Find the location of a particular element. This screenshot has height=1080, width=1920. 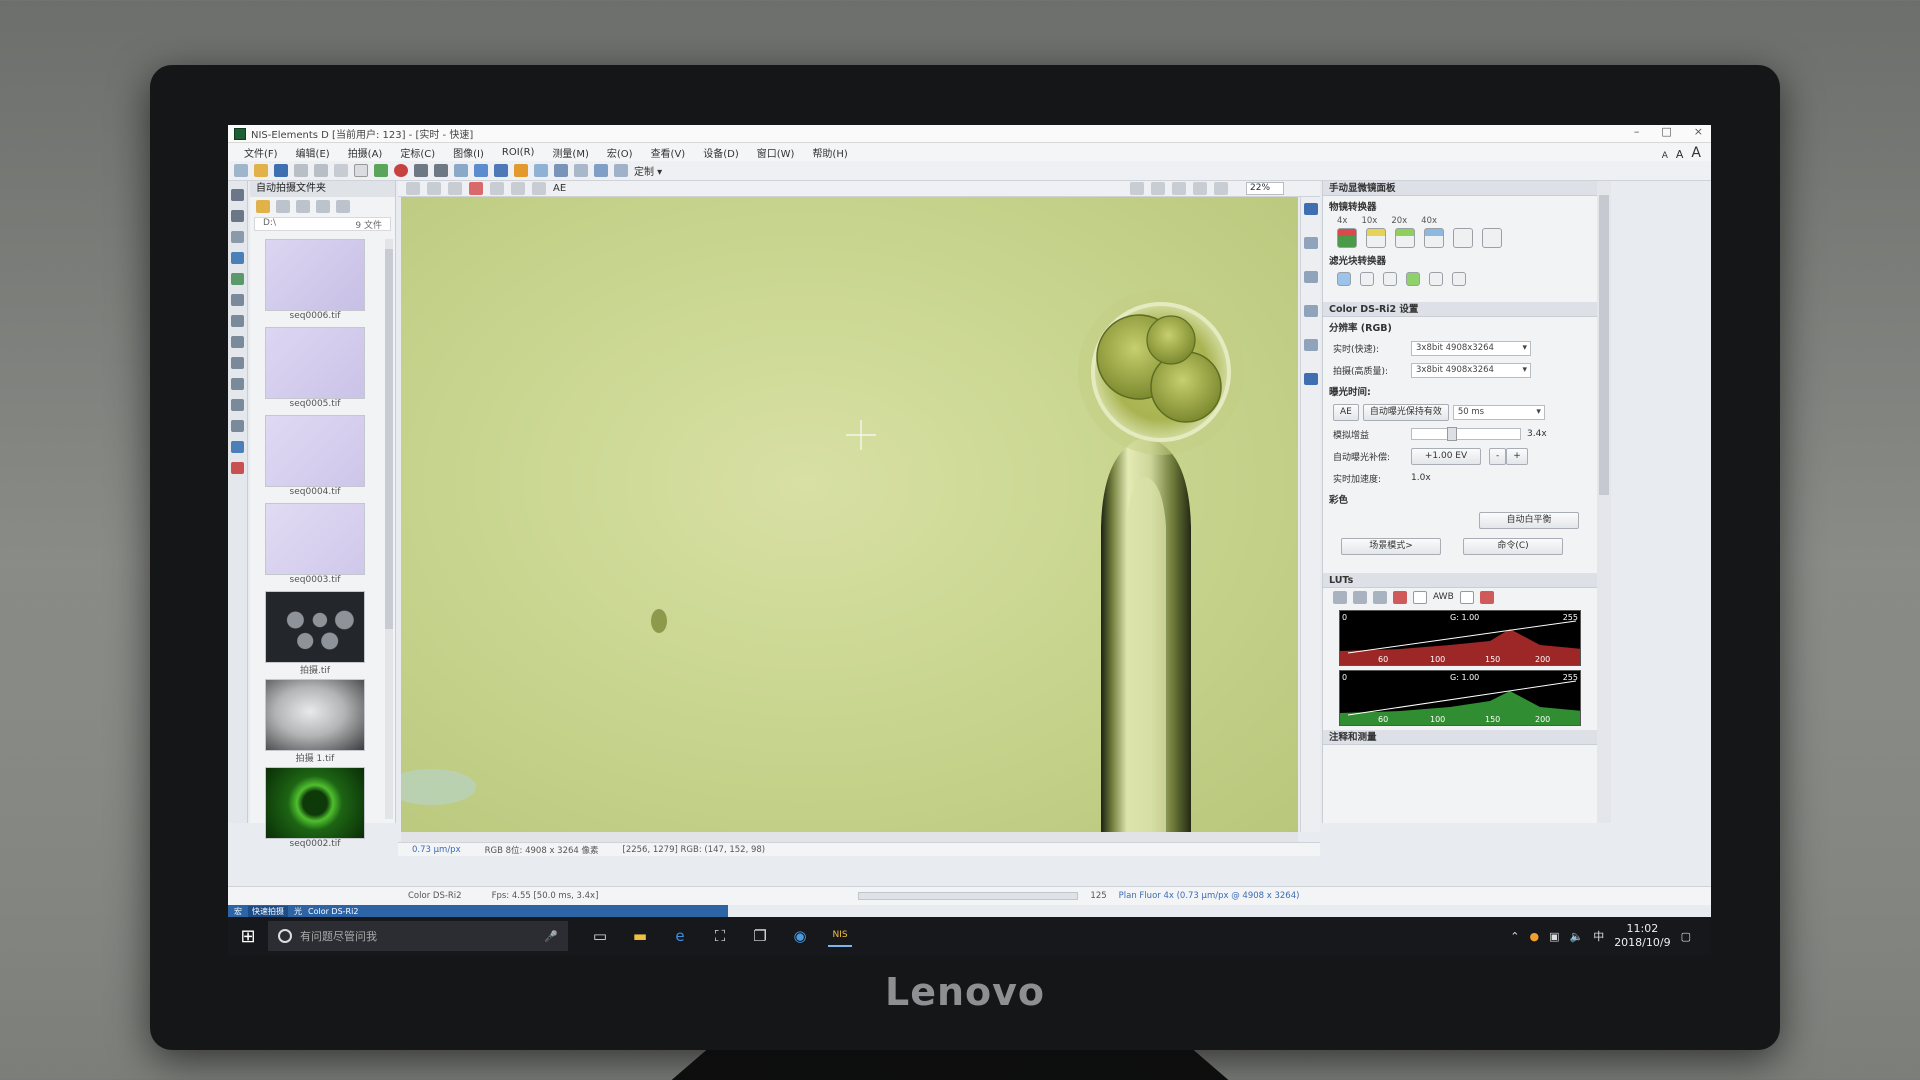

filter-6-button is located at coordinates (1459, 279).